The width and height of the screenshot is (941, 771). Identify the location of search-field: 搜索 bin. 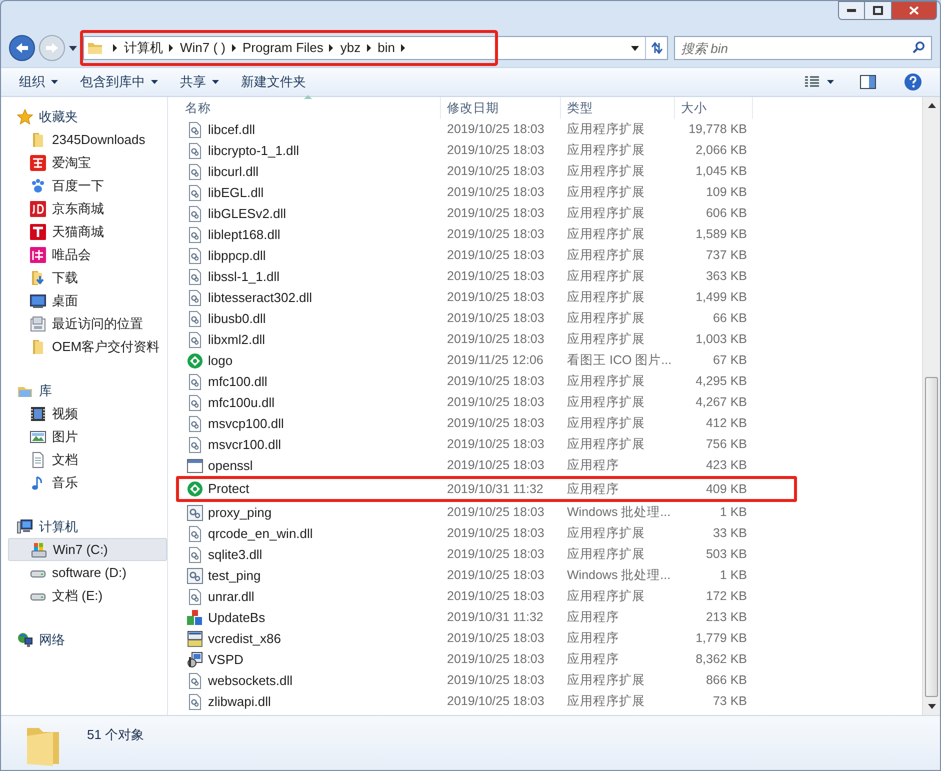
(803, 48).